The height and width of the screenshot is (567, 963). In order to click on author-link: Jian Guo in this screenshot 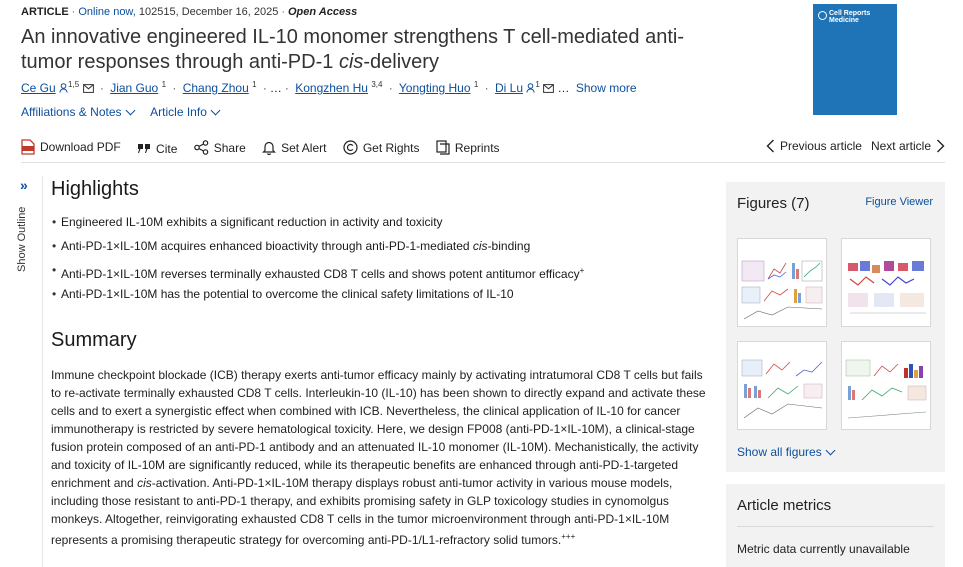, I will do `click(134, 88)`.